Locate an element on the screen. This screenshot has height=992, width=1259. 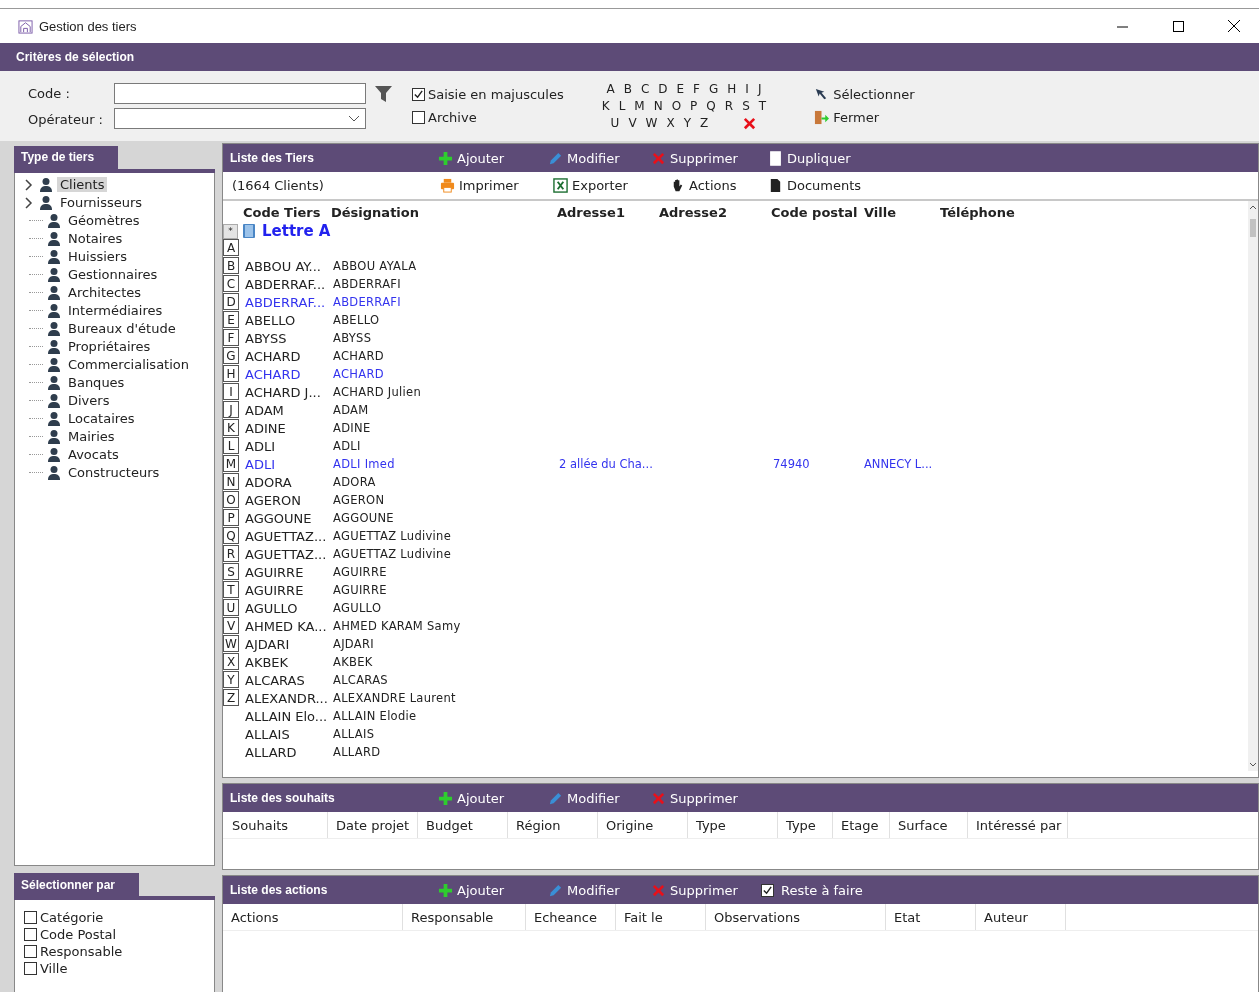
tree-item: Avocats is located at coordinates (93, 455).